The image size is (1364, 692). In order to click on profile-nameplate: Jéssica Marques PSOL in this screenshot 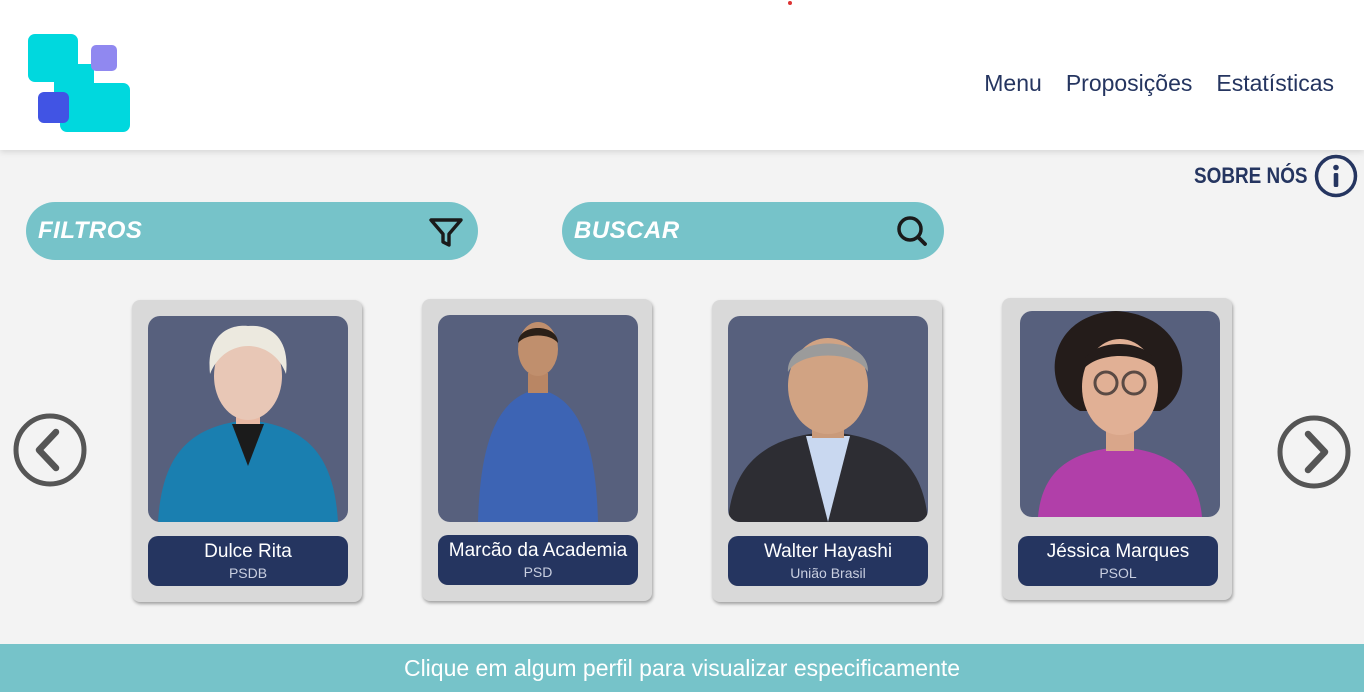, I will do `click(1118, 561)`.